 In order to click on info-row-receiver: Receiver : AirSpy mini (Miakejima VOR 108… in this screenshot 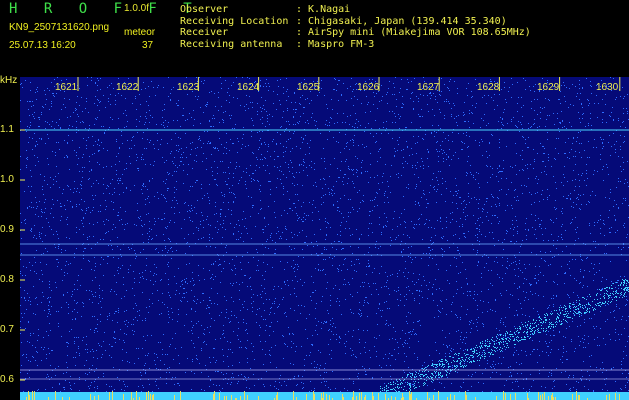, I will do `click(355, 33)`.